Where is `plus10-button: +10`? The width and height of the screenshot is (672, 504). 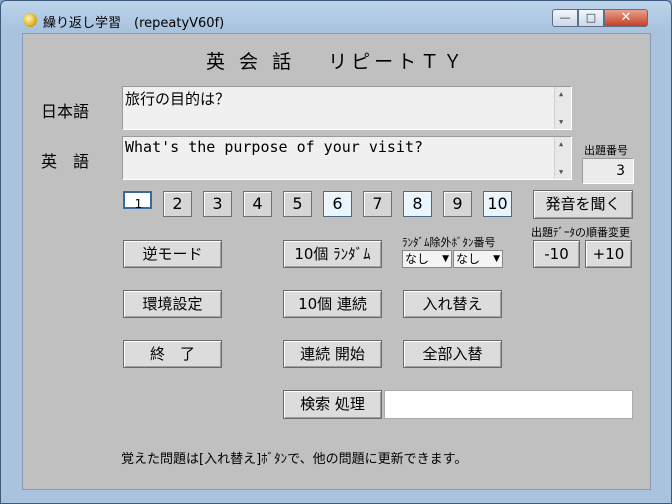 plus10-button: +10 is located at coordinates (608, 254).